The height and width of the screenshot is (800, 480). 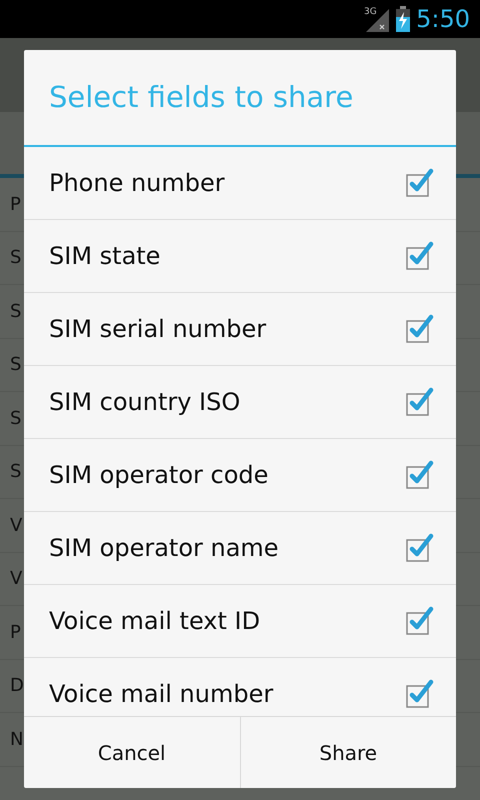 I want to click on list-item-label: N, so click(x=17, y=740).